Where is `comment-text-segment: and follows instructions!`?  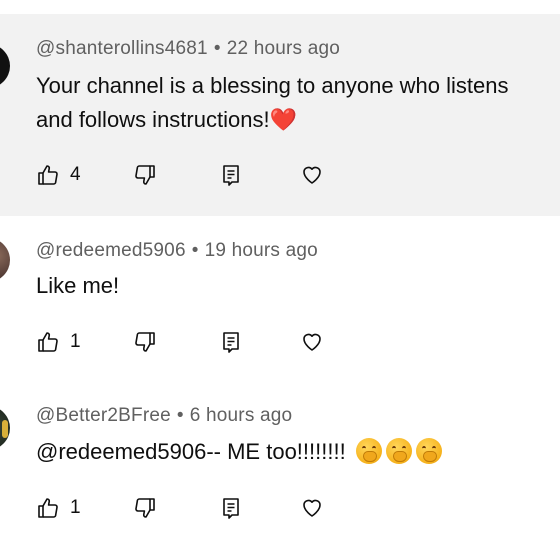 comment-text-segment: and follows instructions! is located at coordinates (153, 119).